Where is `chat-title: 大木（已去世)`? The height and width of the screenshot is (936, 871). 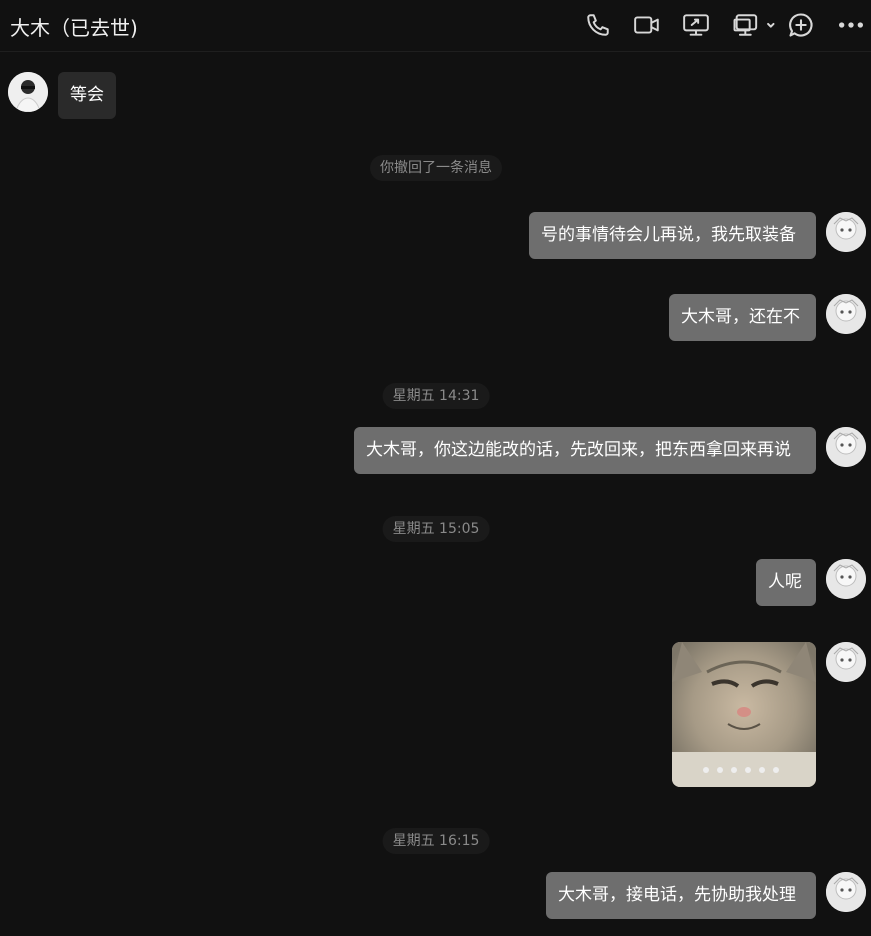
chat-title: 大木（已去世) is located at coordinates (74, 28).